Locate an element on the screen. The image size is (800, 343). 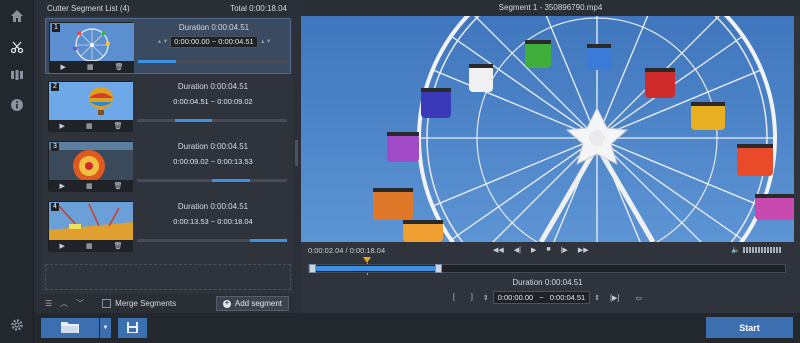
preview-range: [ ] ⇕ 0:00:00.00 ~ 0:00:04.51 ⇕ [▶] ▭ is located at coordinates (547, 297).